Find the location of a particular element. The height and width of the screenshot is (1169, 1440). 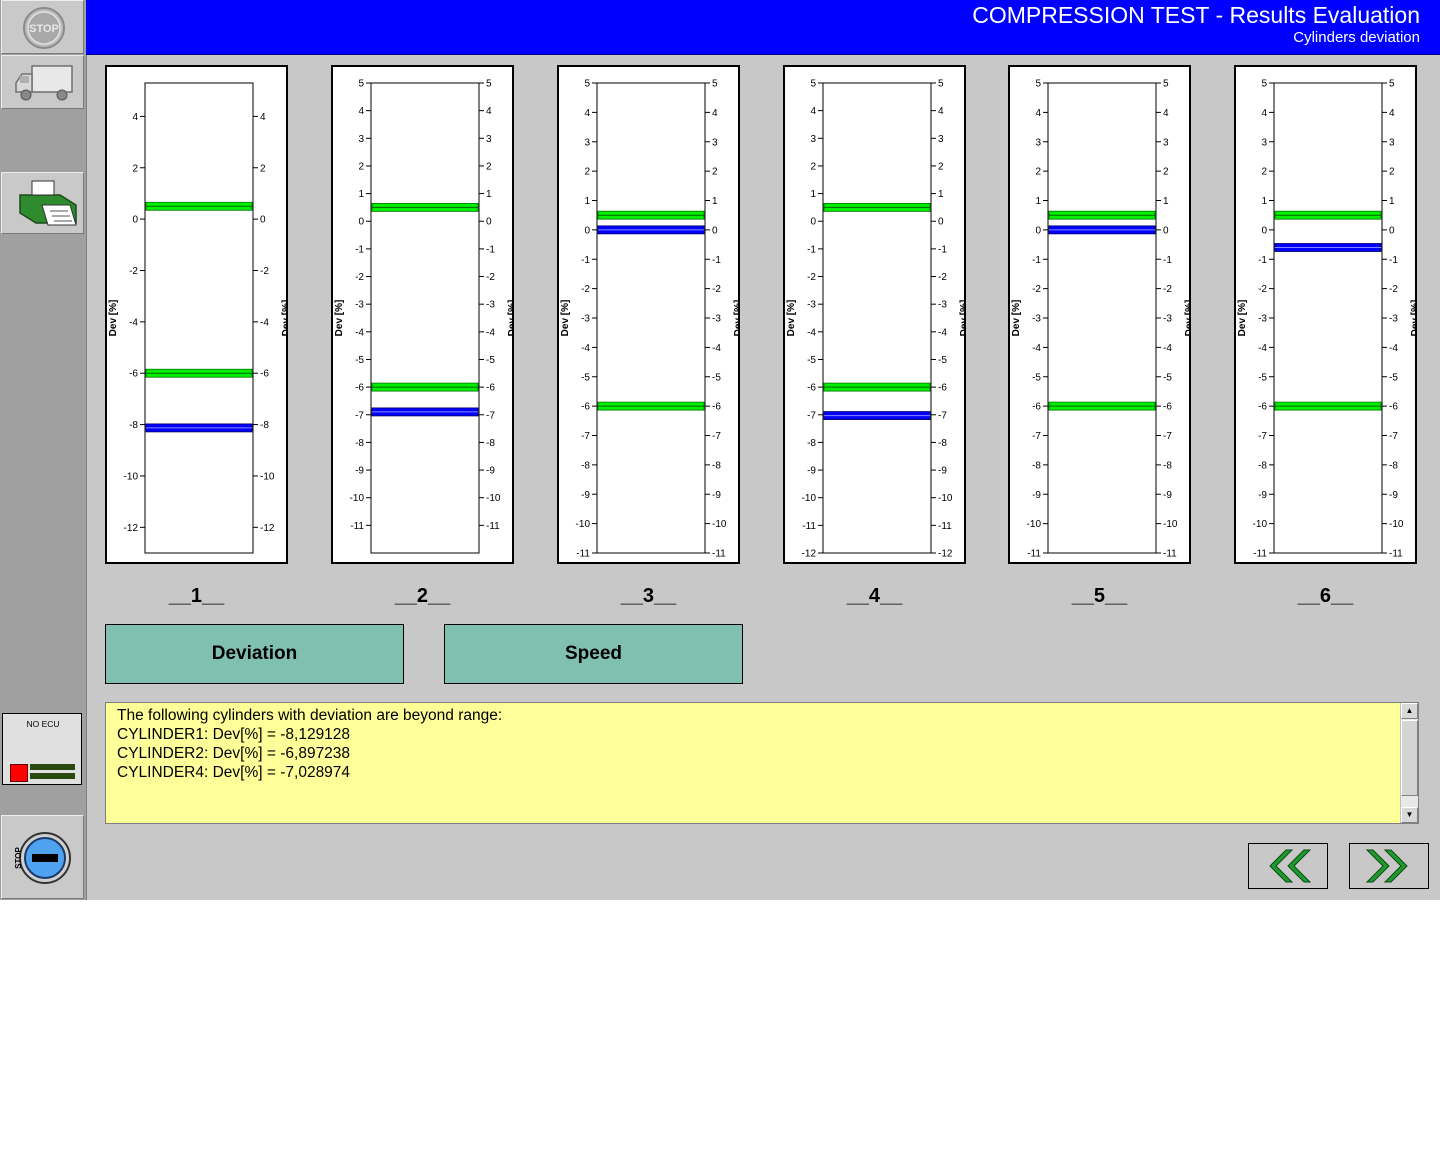

tick-label-left: -1 is located at coordinates (359, 249).